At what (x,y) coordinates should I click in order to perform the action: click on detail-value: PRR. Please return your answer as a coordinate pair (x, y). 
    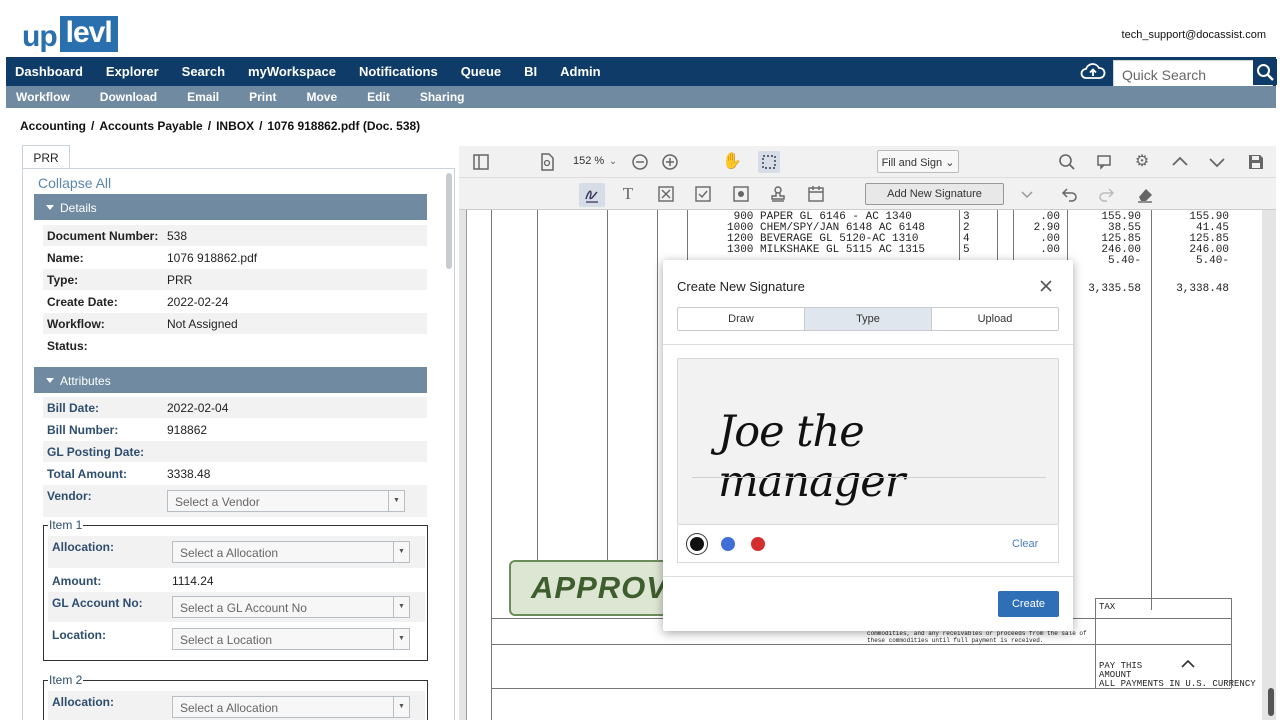
    Looking at the image, I should click on (180, 280).